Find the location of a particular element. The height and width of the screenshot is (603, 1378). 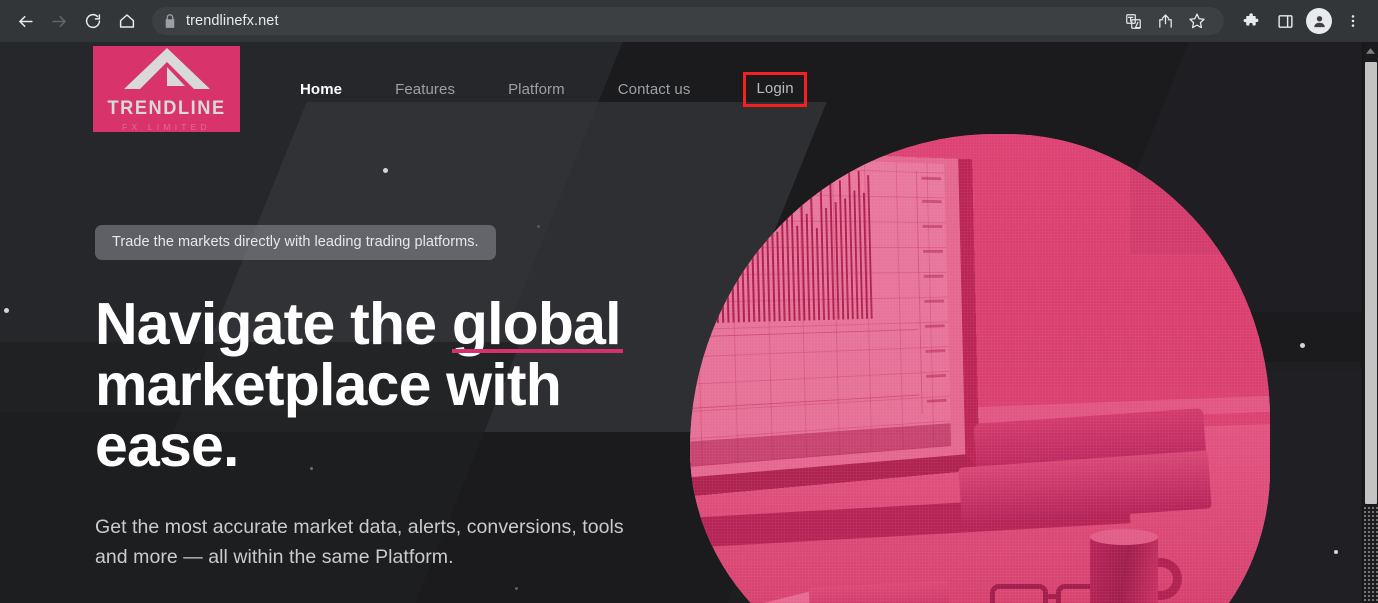

hero-title-part2: marketplace with ease. is located at coordinates (328, 415).